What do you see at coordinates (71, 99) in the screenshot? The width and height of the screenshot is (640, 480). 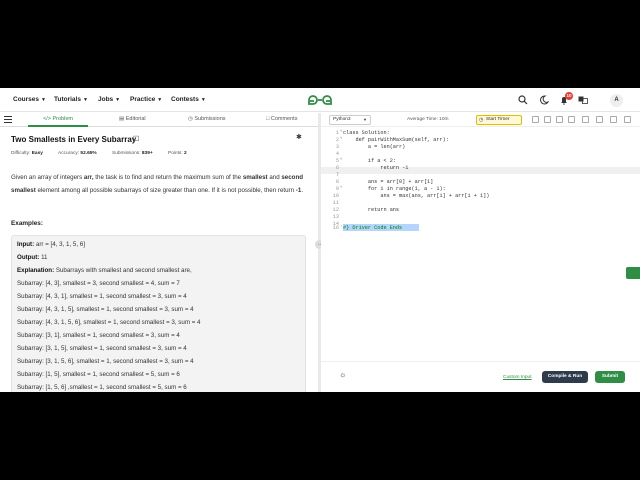 I see `nav-tutorials: Tutorials ▼` at bounding box center [71, 99].